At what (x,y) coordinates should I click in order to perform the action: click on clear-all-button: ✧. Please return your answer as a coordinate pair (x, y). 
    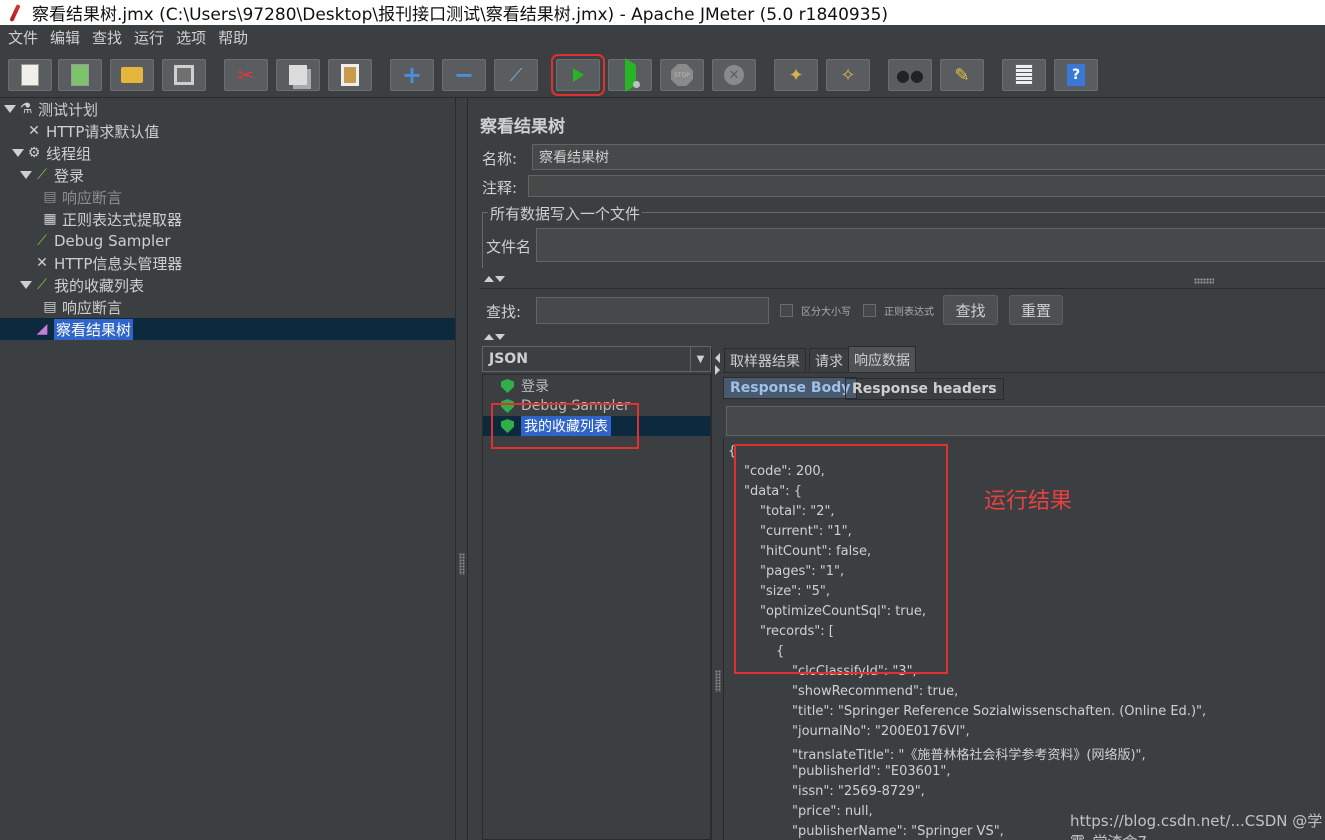
    Looking at the image, I should click on (848, 75).